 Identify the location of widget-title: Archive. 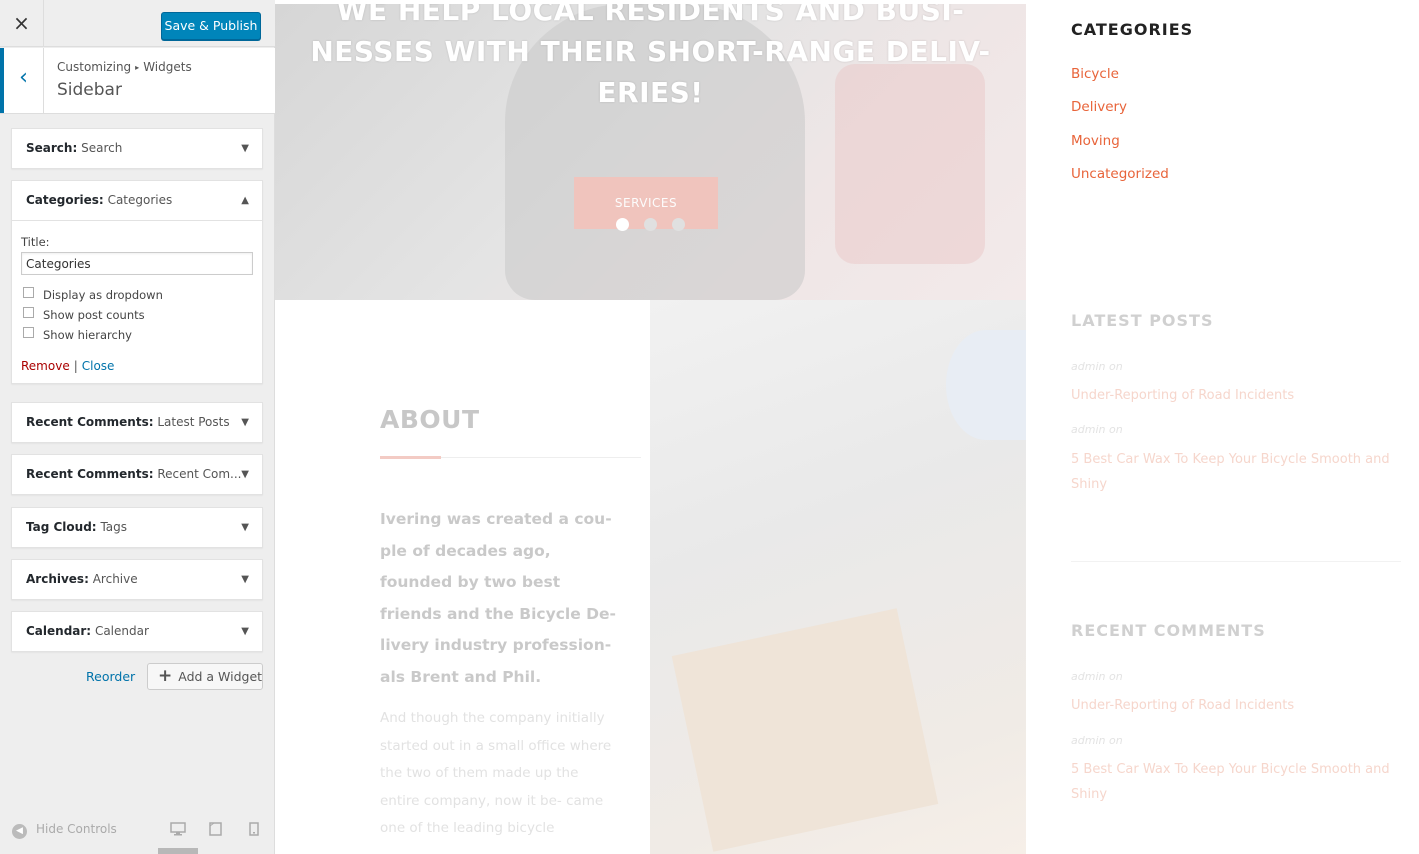
(115, 579).